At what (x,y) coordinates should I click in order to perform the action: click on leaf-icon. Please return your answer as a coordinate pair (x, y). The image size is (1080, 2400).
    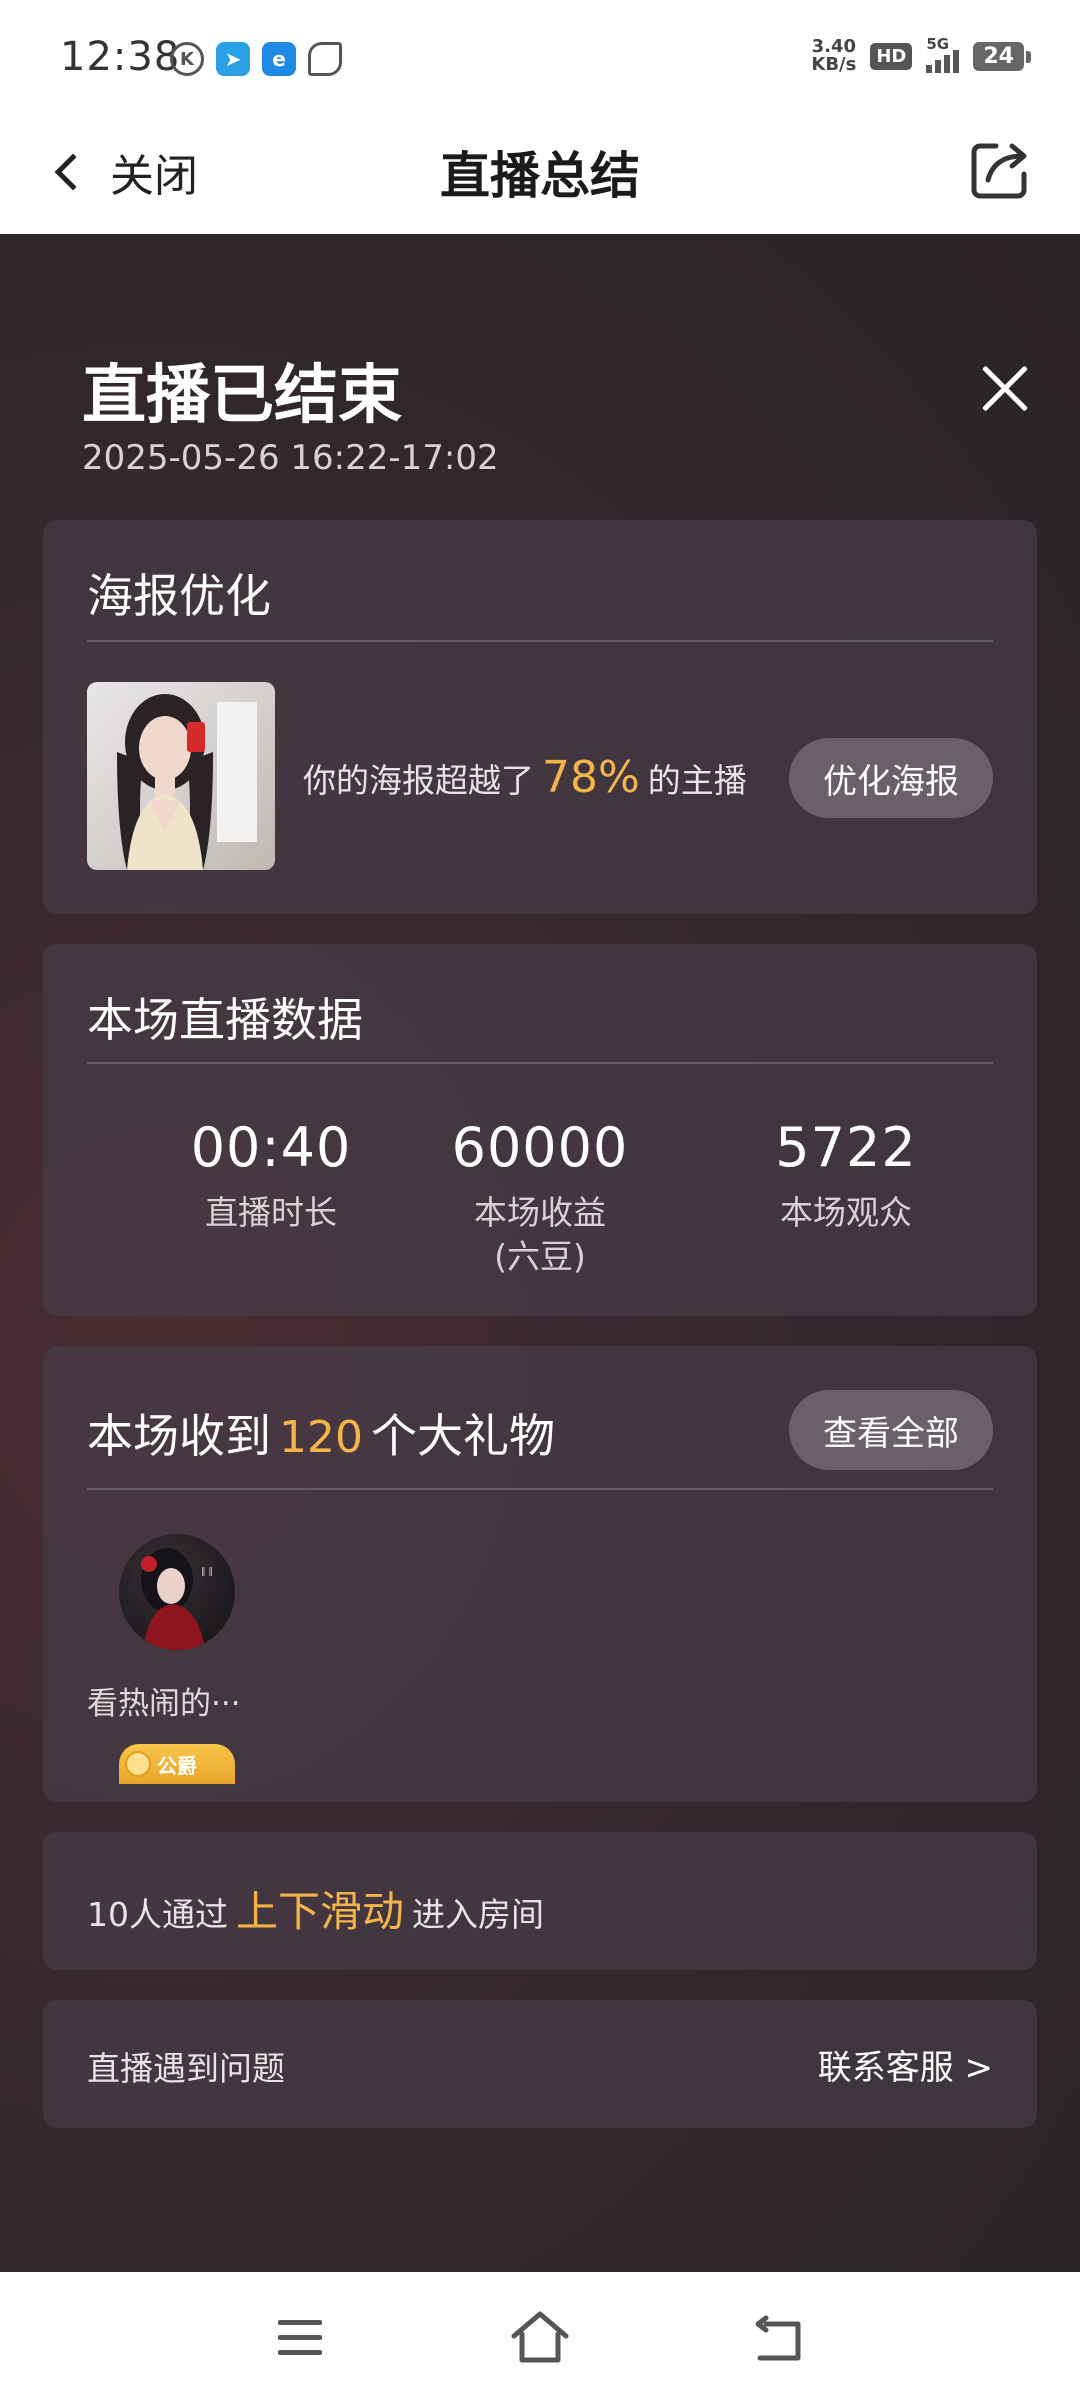
    Looking at the image, I should click on (325, 59).